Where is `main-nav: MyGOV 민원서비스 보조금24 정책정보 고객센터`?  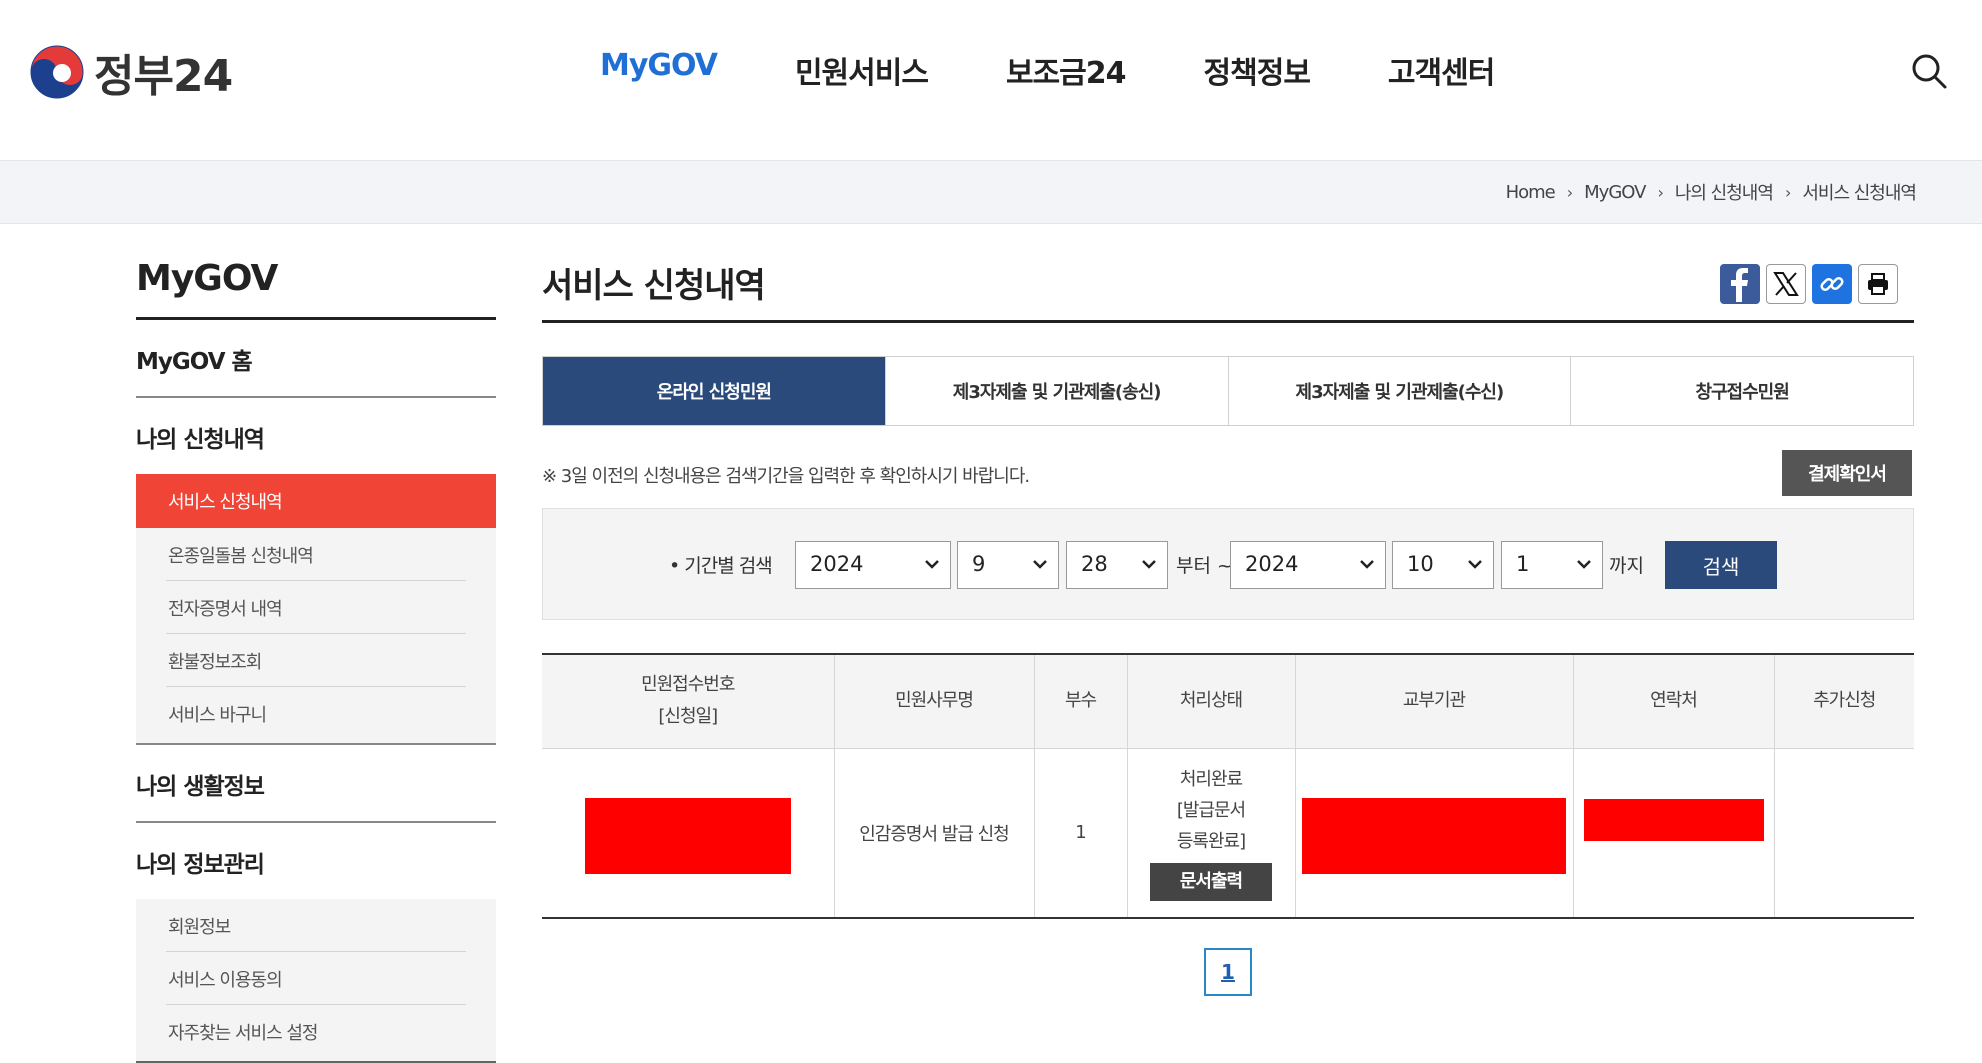
main-nav: MyGOV 민원서비스 보조금24 정책정보 고객센터 is located at coordinates (1047, 70).